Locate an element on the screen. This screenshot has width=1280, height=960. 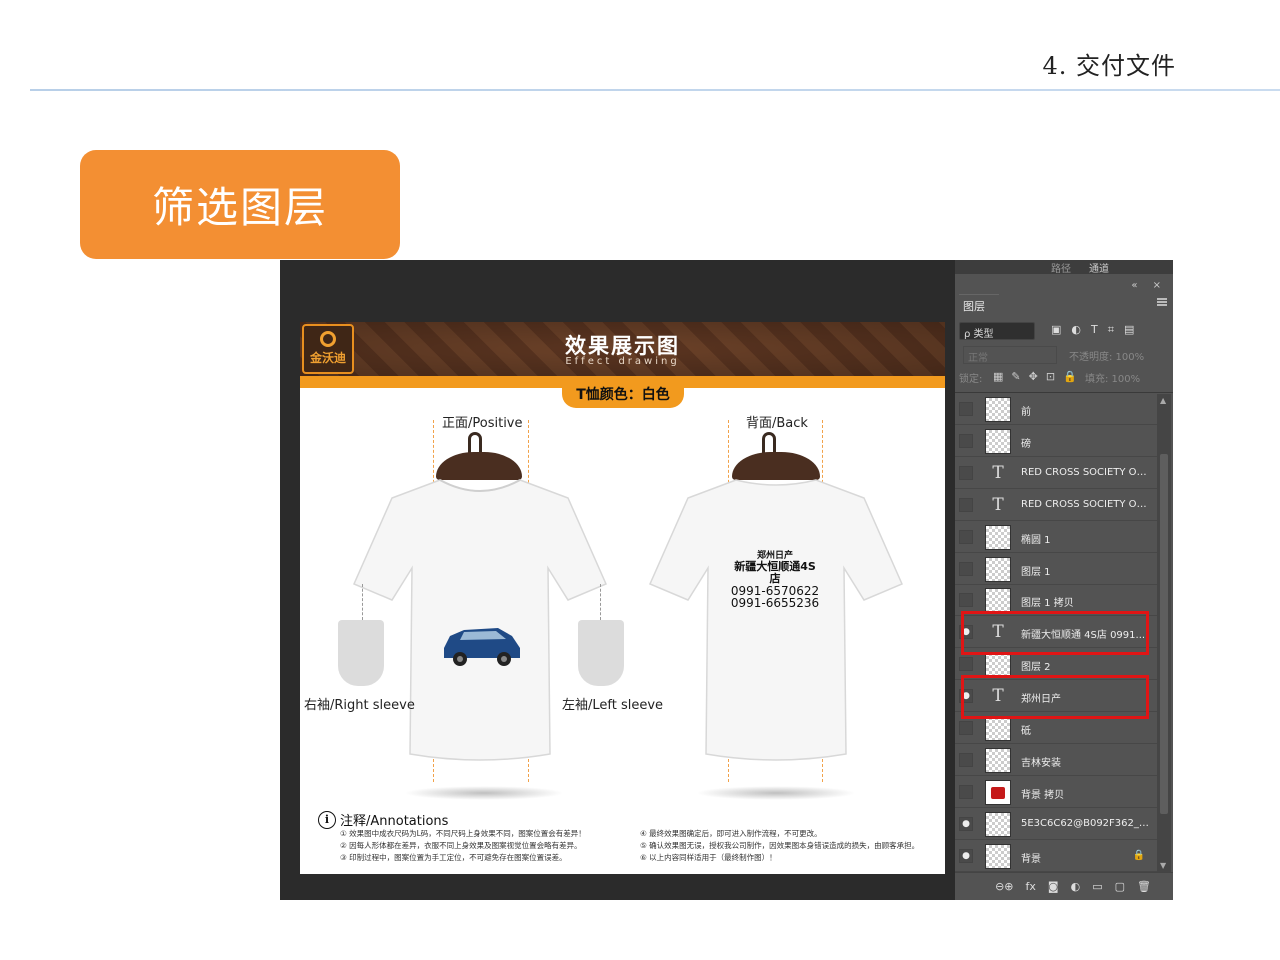
panel-divider is located at coordinates (1064, 392).